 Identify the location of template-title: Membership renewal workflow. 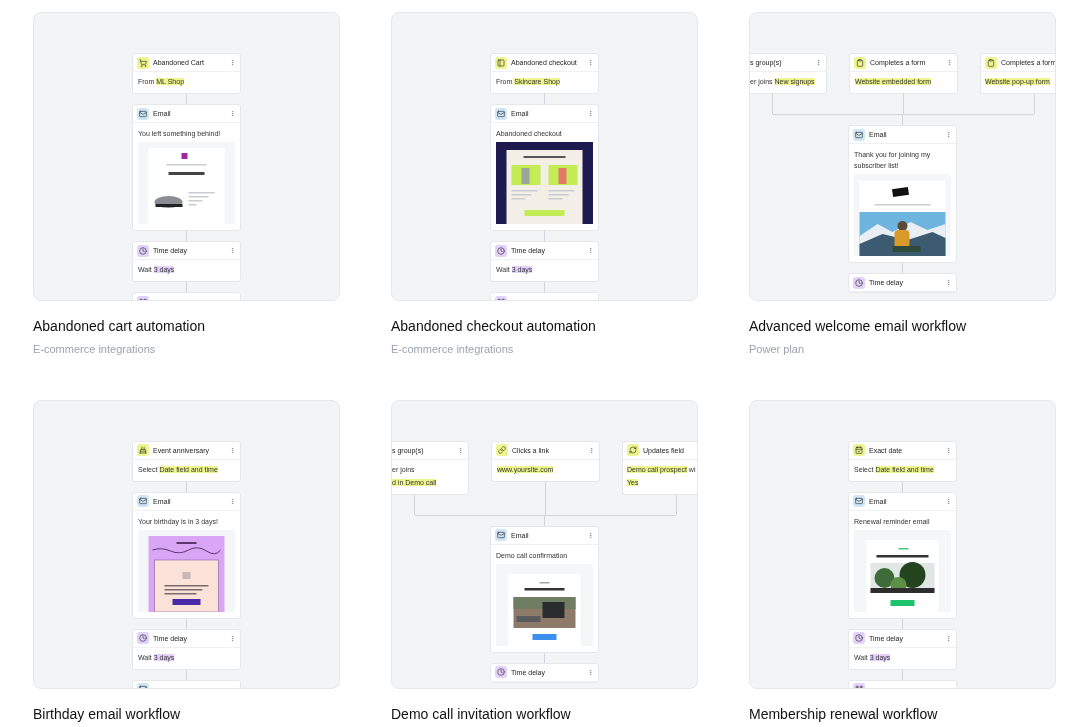
(902, 713).